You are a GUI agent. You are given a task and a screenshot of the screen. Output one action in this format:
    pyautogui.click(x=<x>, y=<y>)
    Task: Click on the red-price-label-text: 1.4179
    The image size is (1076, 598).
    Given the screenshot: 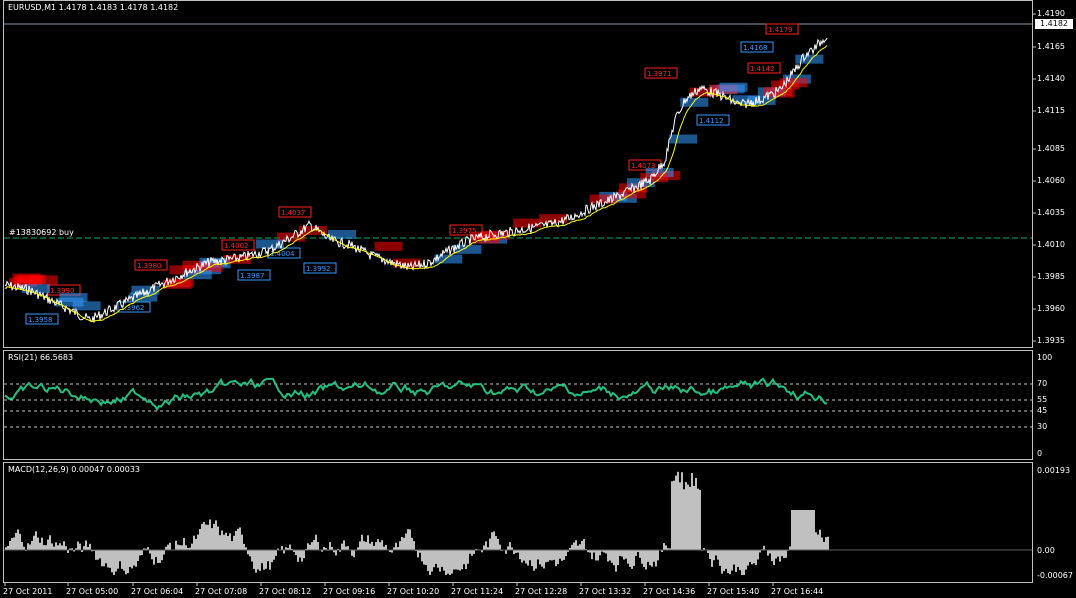 What is the action you would take?
    pyautogui.click(x=780, y=30)
    